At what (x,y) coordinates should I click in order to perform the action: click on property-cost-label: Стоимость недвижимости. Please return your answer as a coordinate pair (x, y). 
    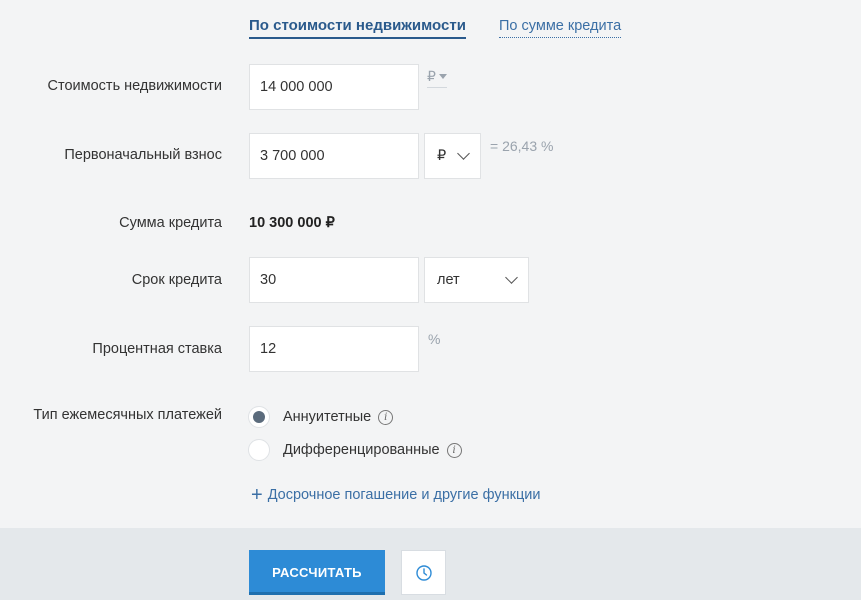
    Looking at the image, I should click on (134, 86).